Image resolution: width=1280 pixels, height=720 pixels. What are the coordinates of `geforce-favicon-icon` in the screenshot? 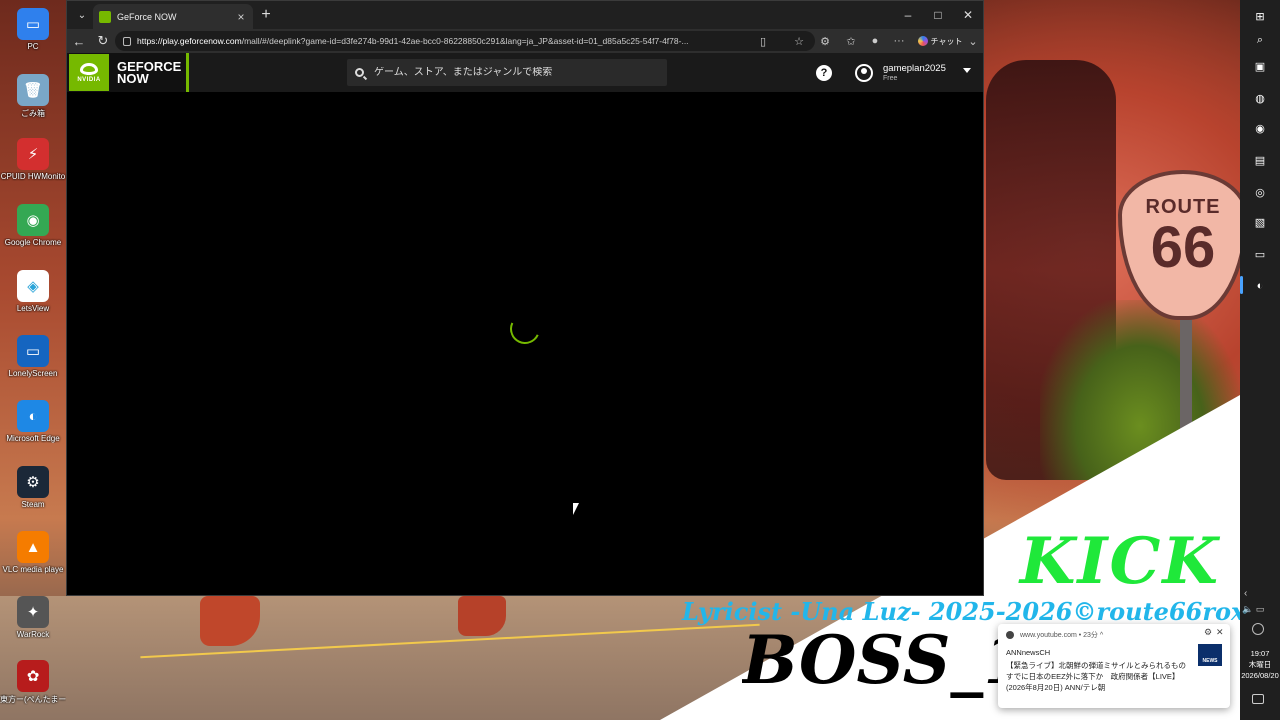 It's located at (105, 16).